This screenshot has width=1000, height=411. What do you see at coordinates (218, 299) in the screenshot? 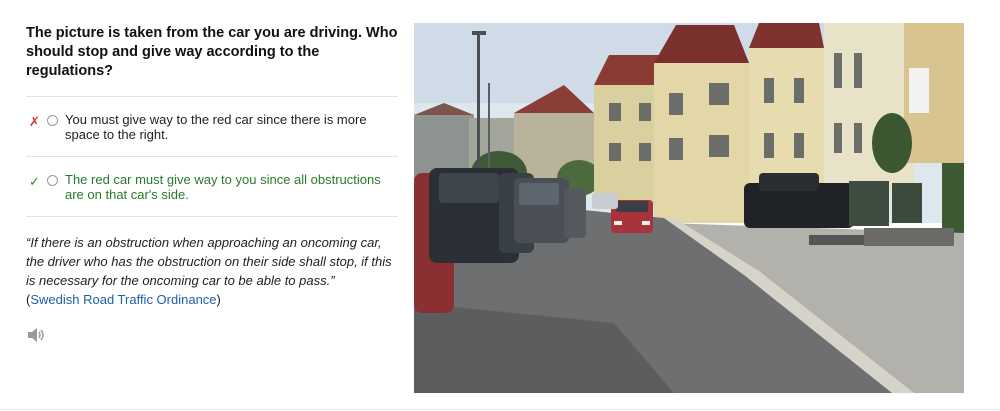
I see `source-close-paren: )` at bounding box center [218, 299].